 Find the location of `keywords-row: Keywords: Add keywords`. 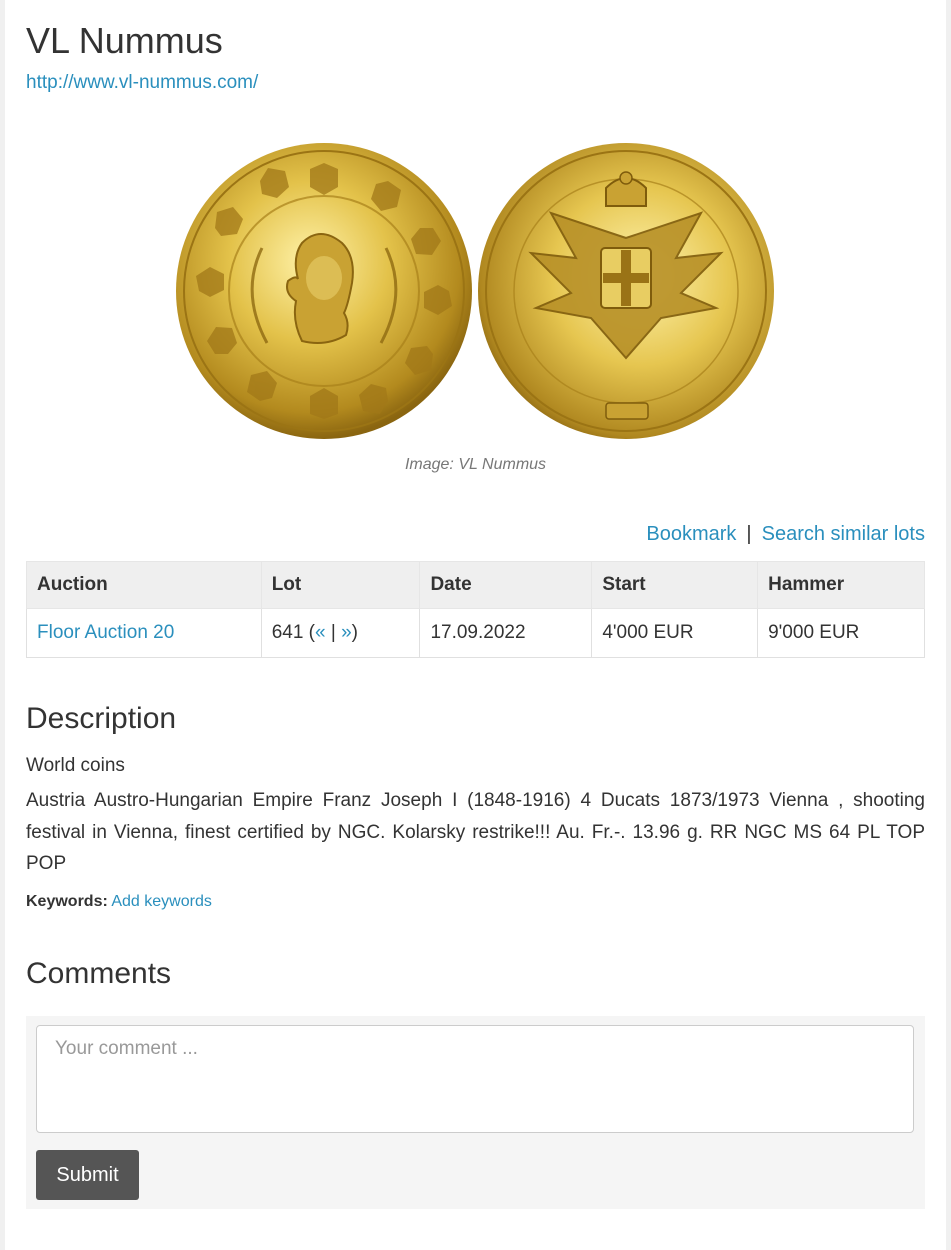

keywords-row: Keywords: Add keywords is located at coordinates (119, 902).